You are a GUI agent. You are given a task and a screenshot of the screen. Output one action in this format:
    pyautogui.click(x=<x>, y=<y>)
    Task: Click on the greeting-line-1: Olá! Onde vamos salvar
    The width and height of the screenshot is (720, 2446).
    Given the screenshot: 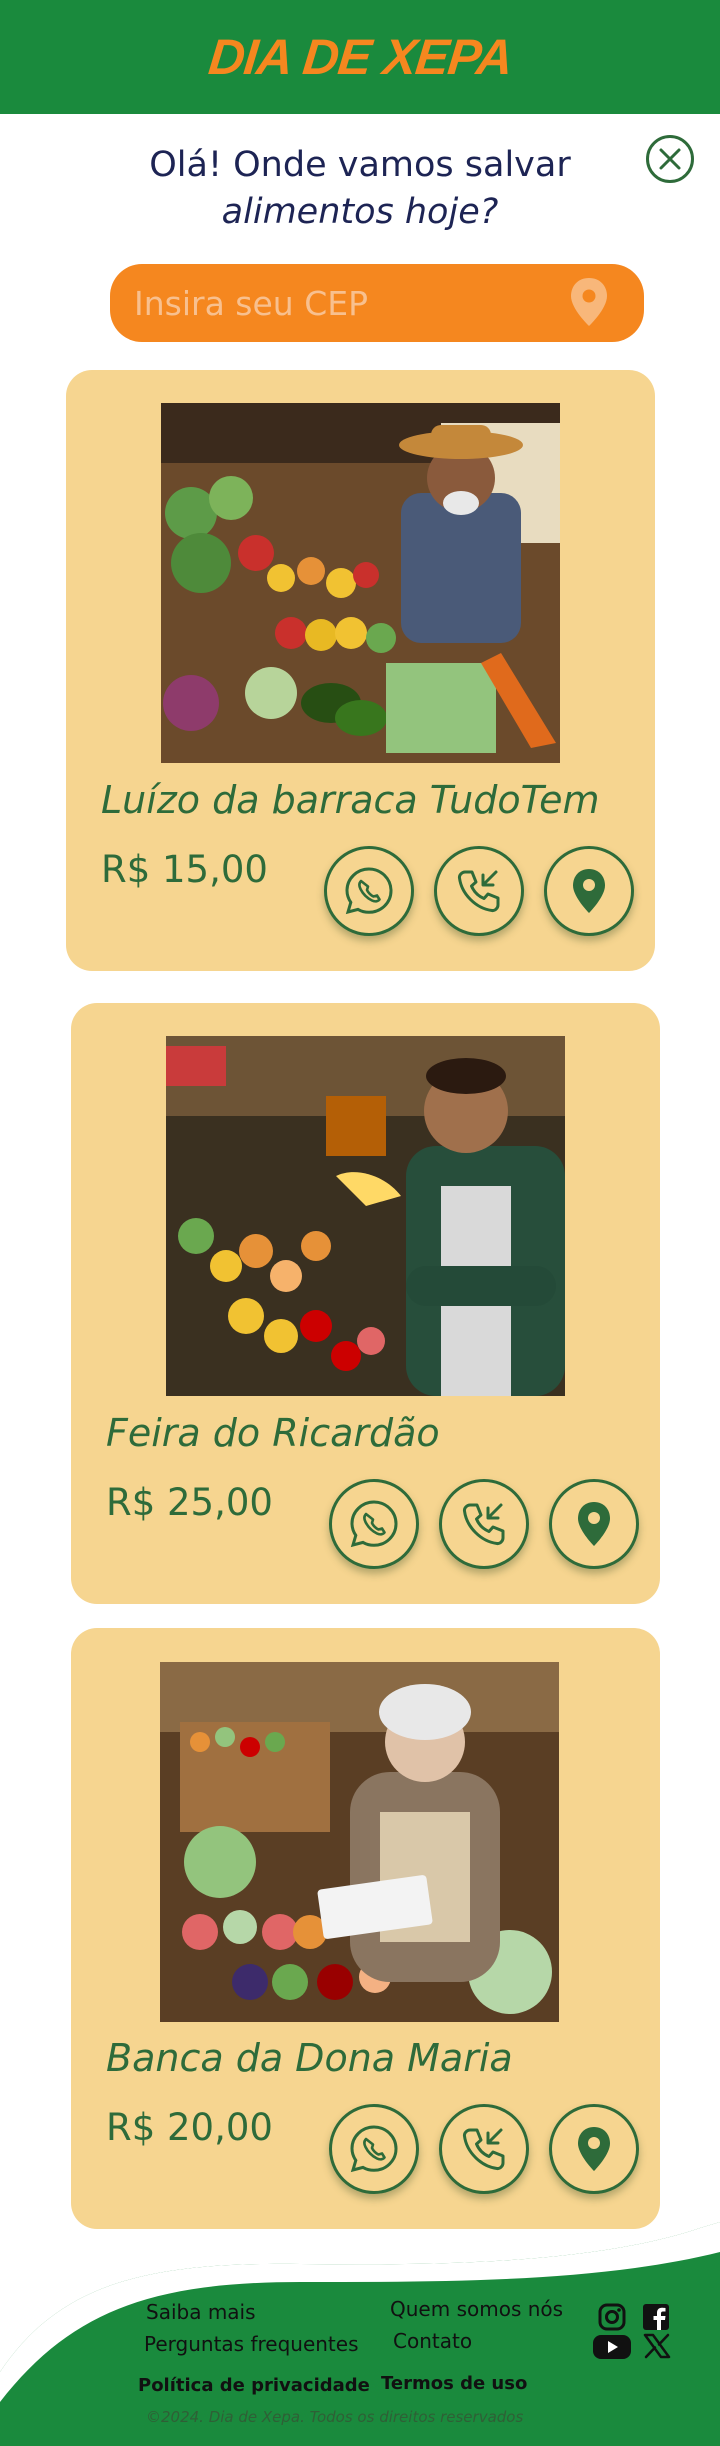 What is the action you would take?
    pyautogui.click(x=360, y=165)
    